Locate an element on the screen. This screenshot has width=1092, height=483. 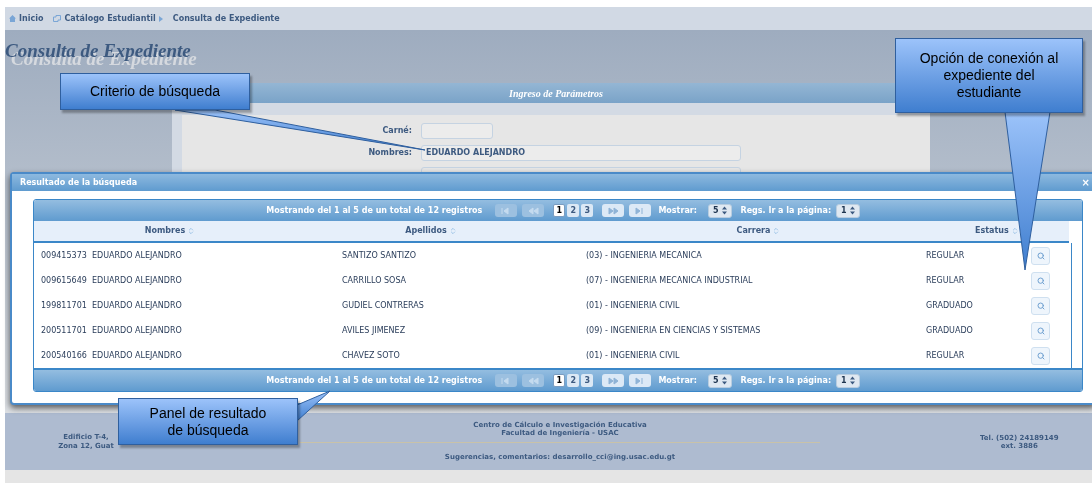
table-cell-text: (07) - INGENIERIA MECANICA INDUSTRIAL is located at coordinates (670, 280).